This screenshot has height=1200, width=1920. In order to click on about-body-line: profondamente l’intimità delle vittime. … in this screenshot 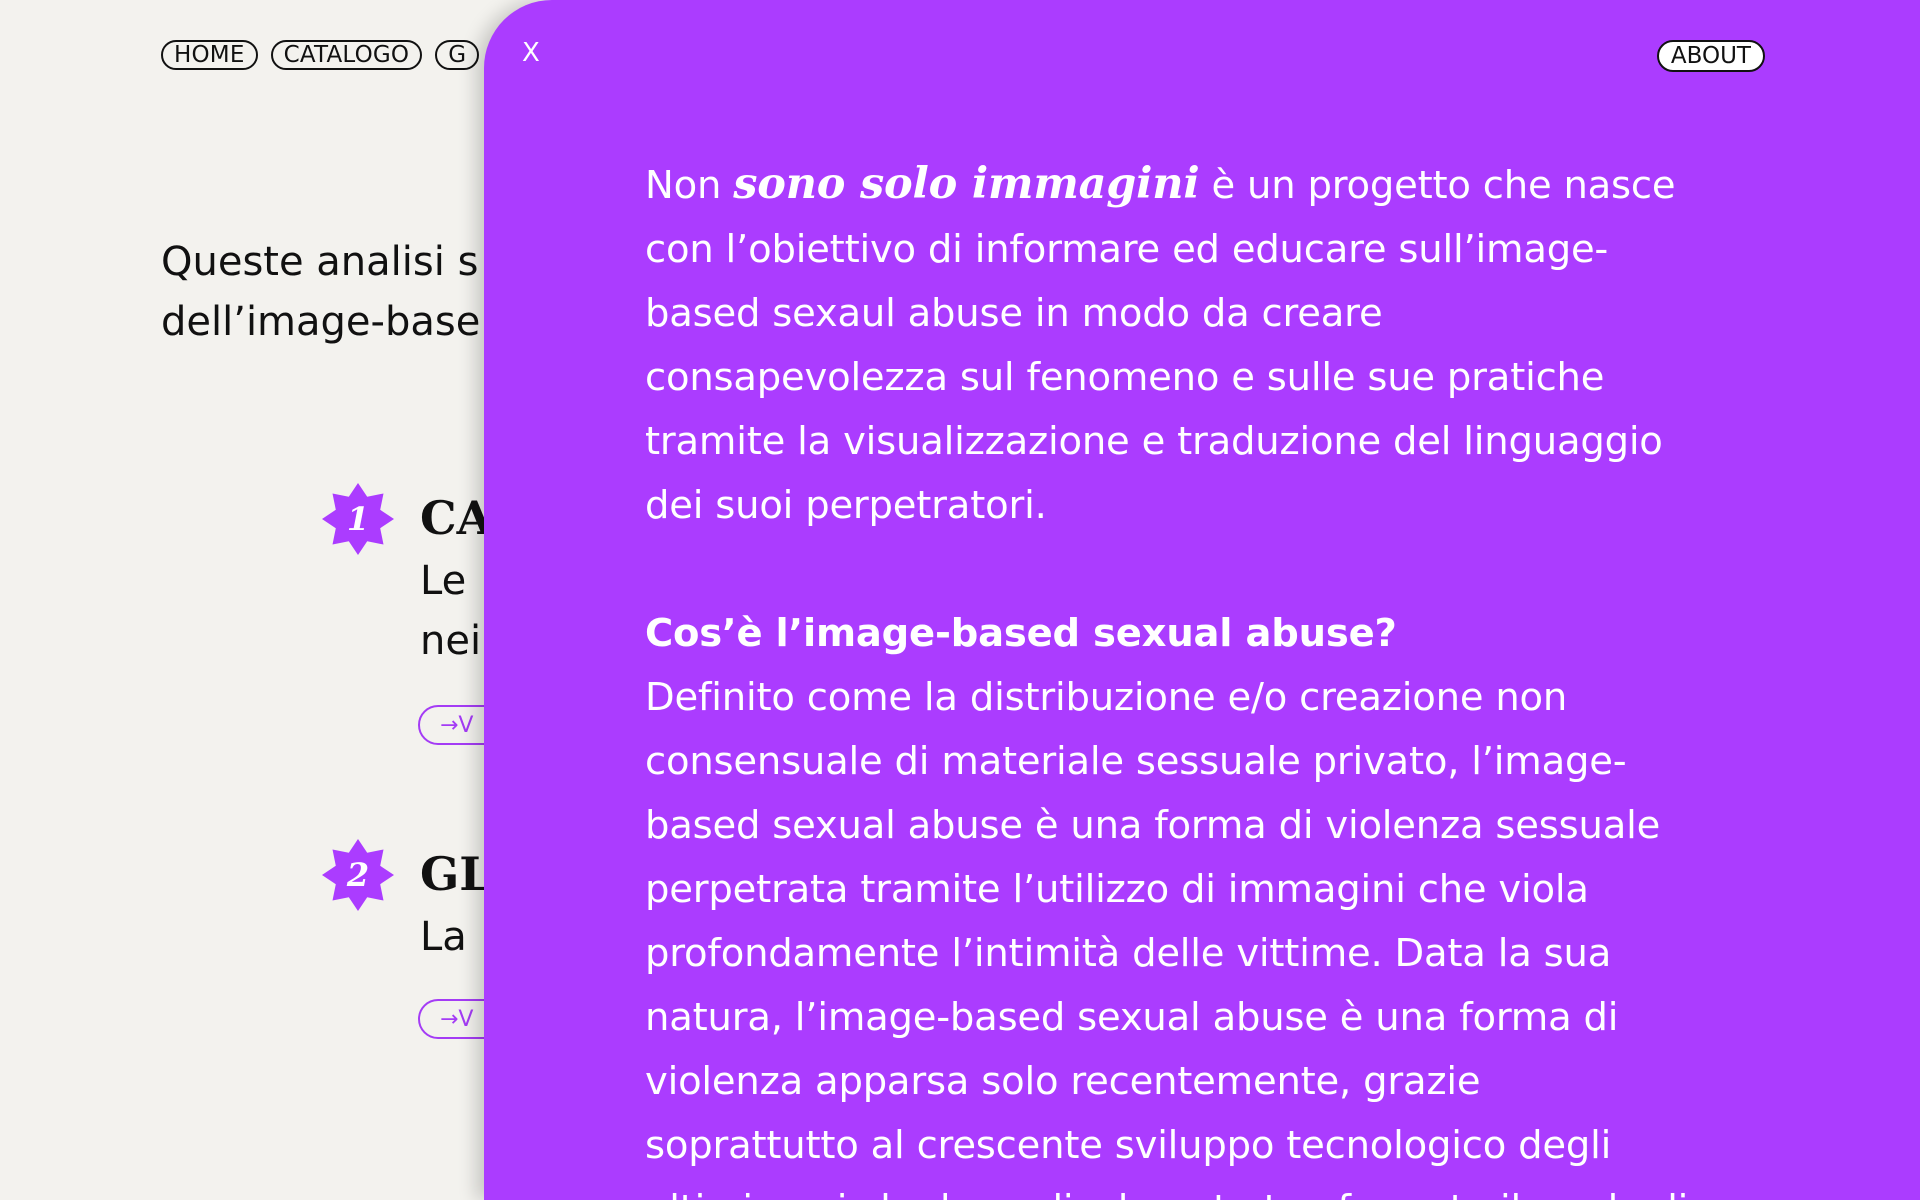, I will do `click(1128, 953)`.